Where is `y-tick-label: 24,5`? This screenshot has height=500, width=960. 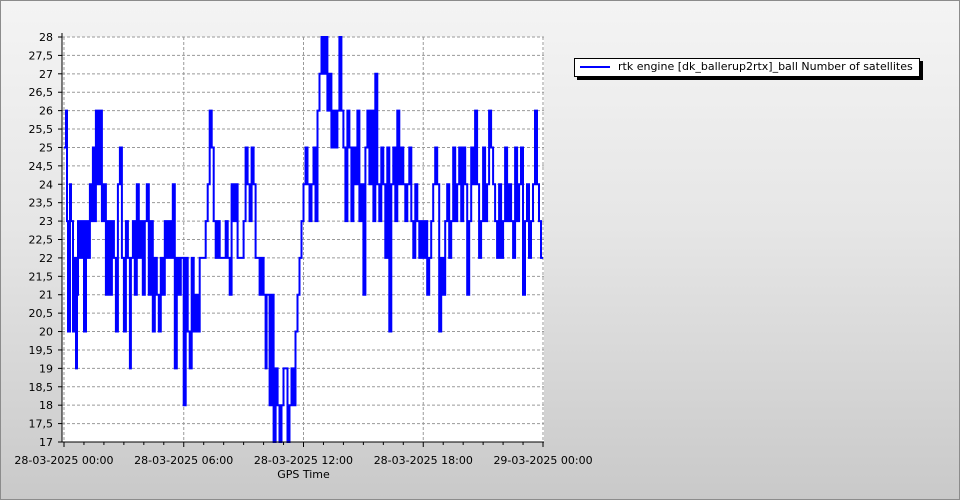 y-tick-label: 24,5 is located at coordinates (41, 166).